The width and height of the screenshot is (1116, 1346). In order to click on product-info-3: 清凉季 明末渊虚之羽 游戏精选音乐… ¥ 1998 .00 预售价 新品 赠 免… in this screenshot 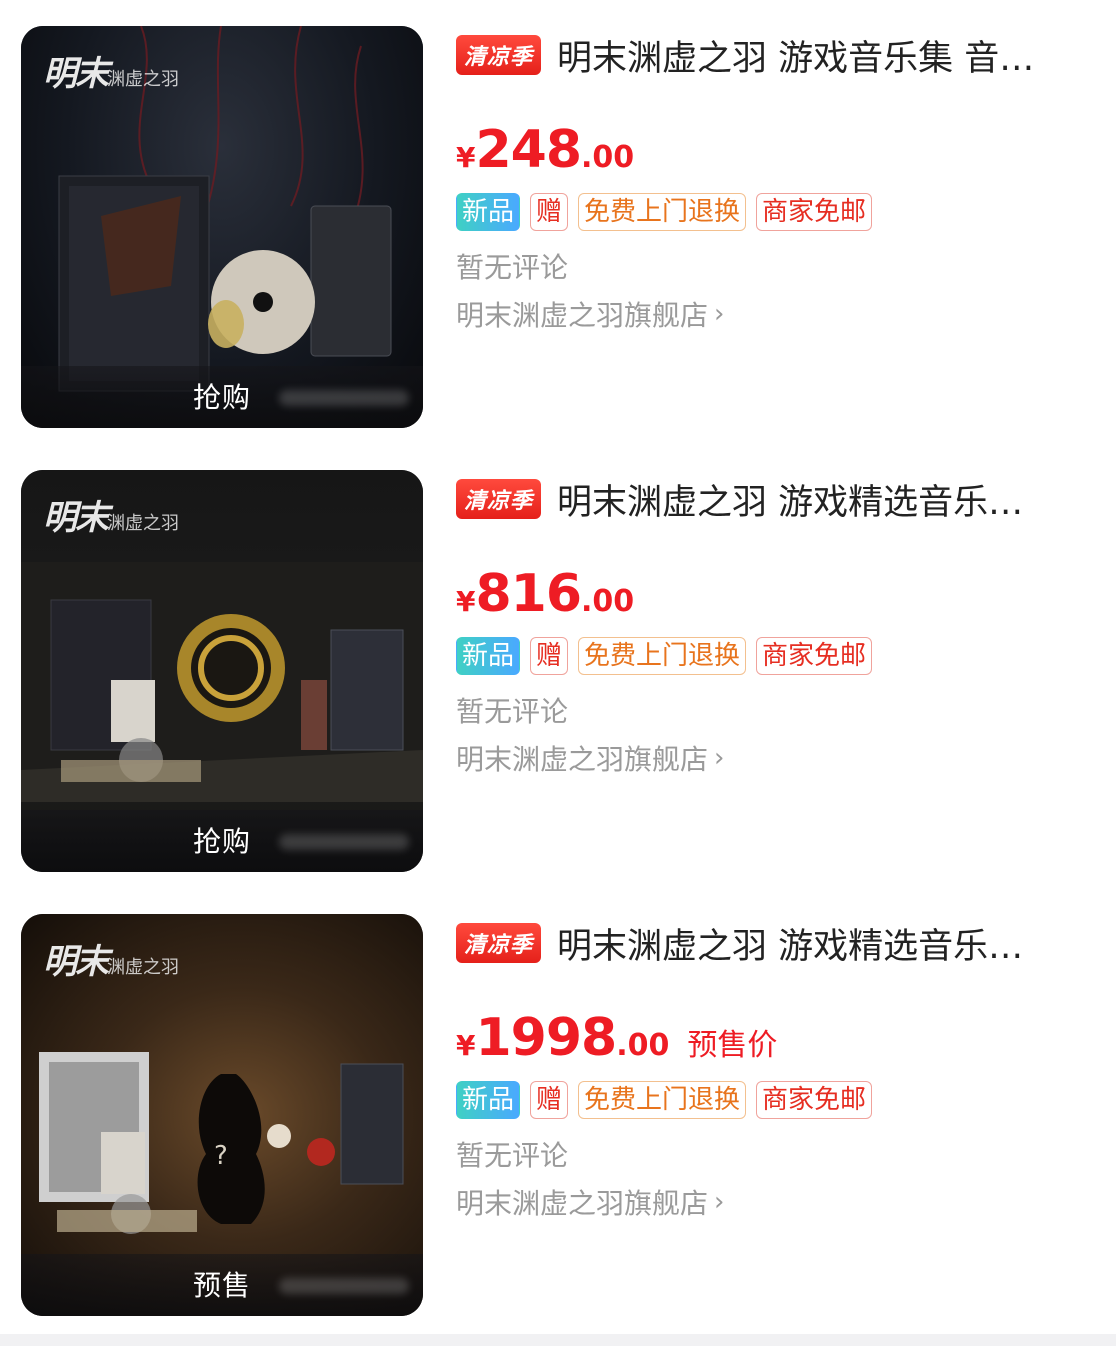, I will do `click(776, 1068)`.